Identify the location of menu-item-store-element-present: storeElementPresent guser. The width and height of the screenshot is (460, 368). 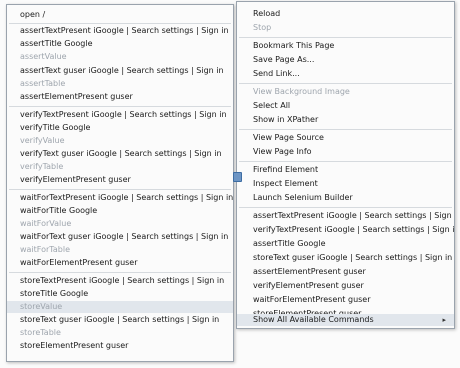
(120, 346).